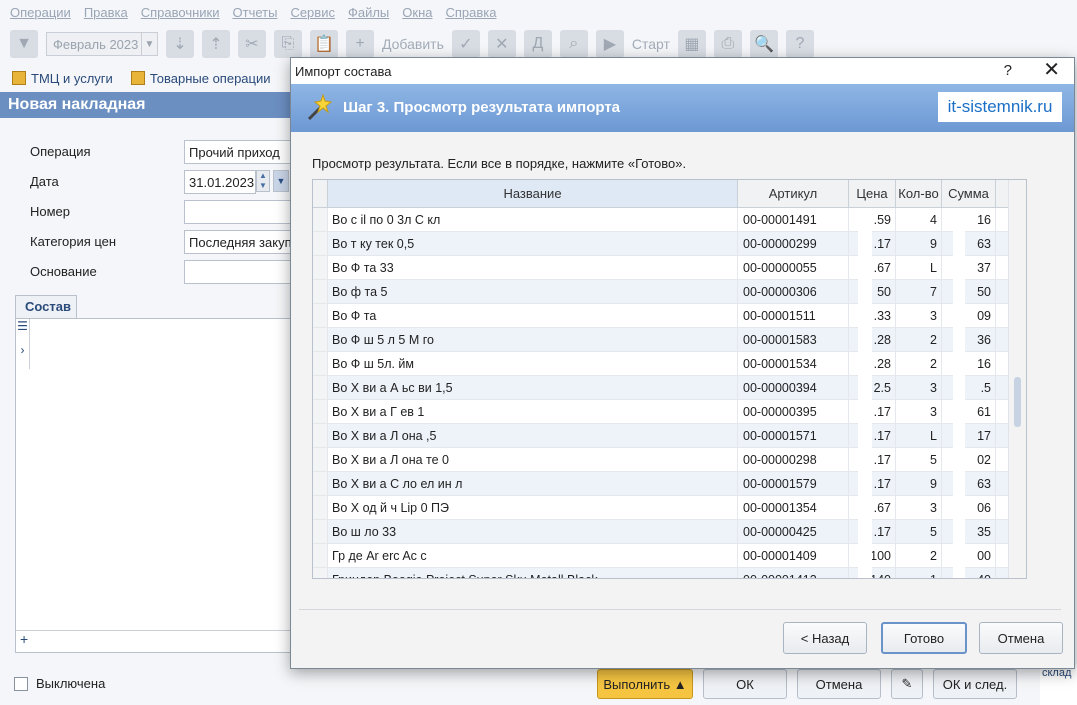 This screenshot has height=705, width=1077. I want to click on add-label: Добавить, so click(413, 44).